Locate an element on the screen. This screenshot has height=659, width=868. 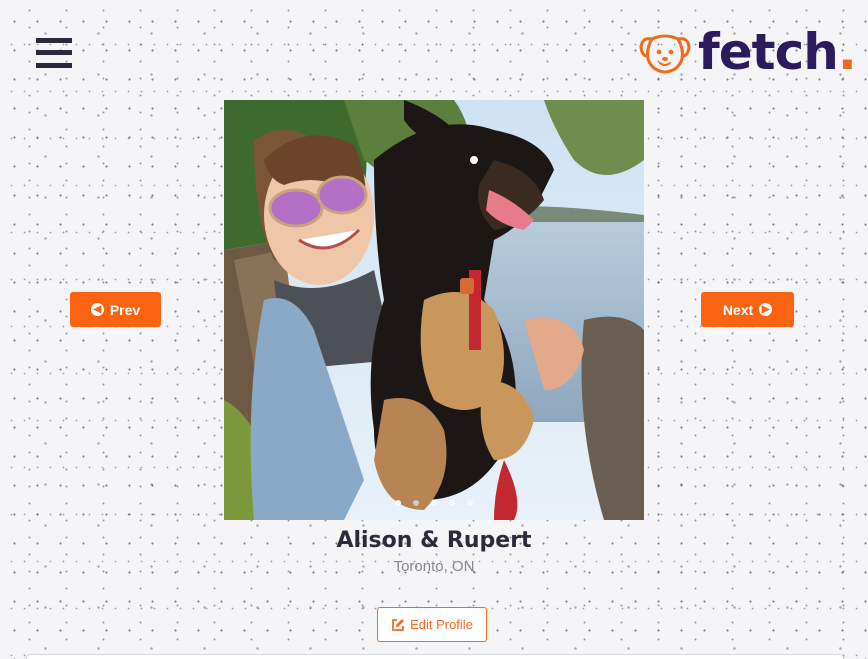
next-button: Next ▶ is located at coordinates (747, 309).